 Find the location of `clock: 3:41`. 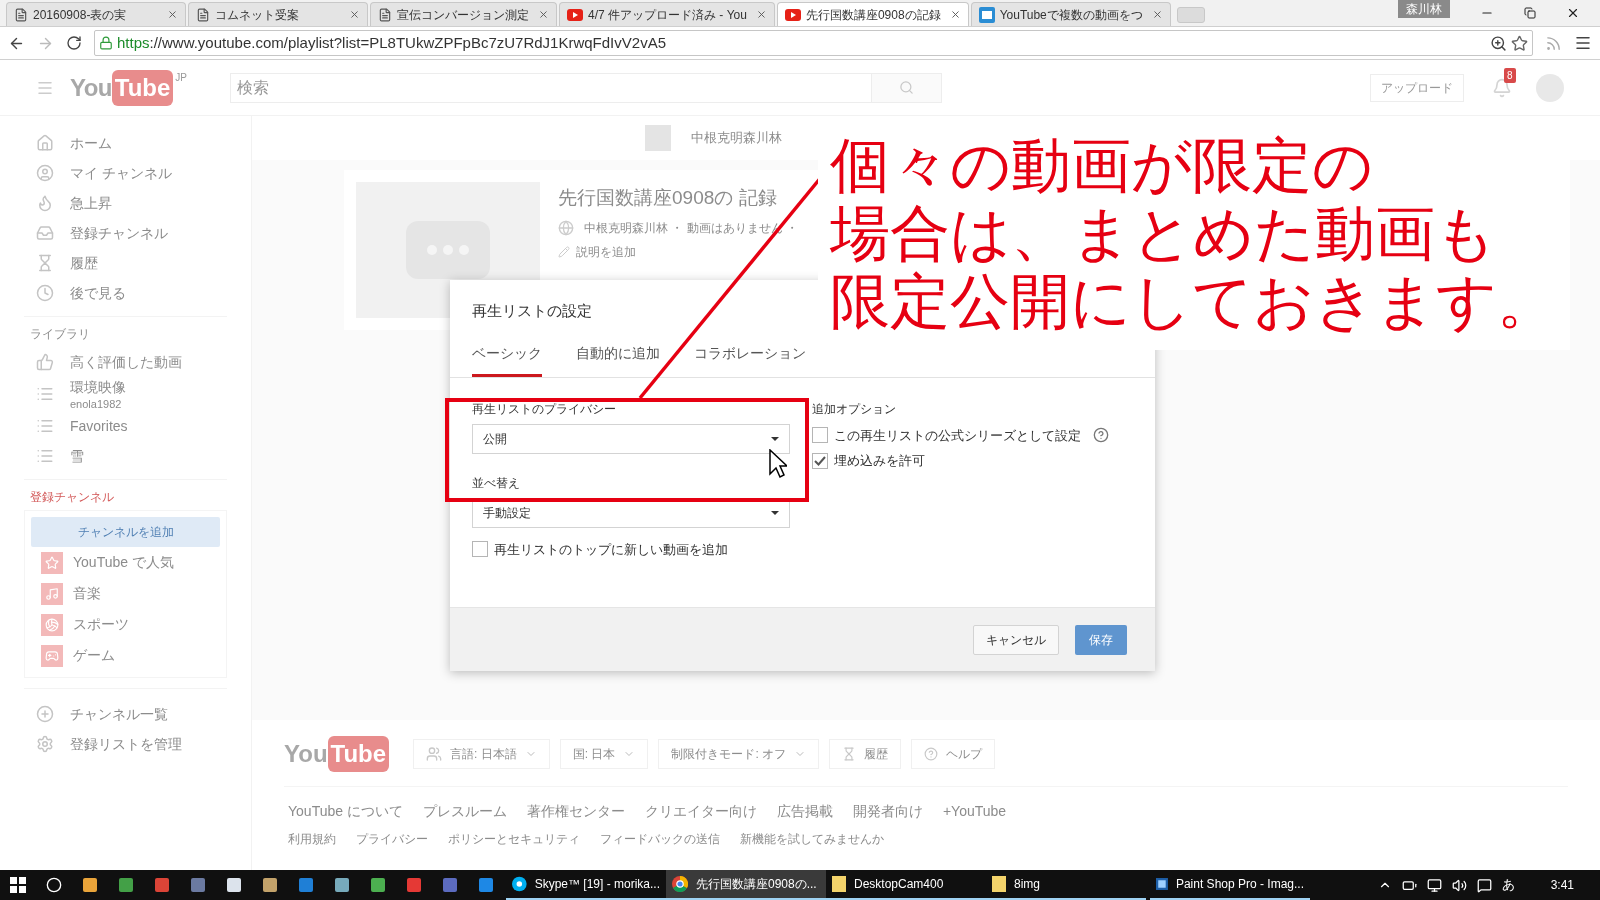

clock: 3:41 is located at coordinates (1562, 885).